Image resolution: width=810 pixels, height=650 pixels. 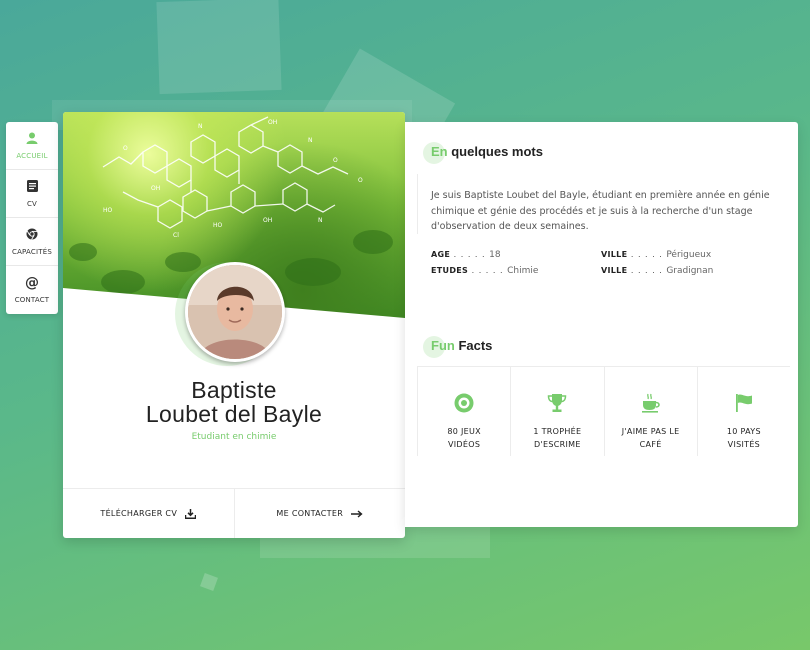 What do you see at coordinates (516, 258) in the screenshot?
I see `info-age: AGE . . . . . 18` at bounding box center [516, 258].